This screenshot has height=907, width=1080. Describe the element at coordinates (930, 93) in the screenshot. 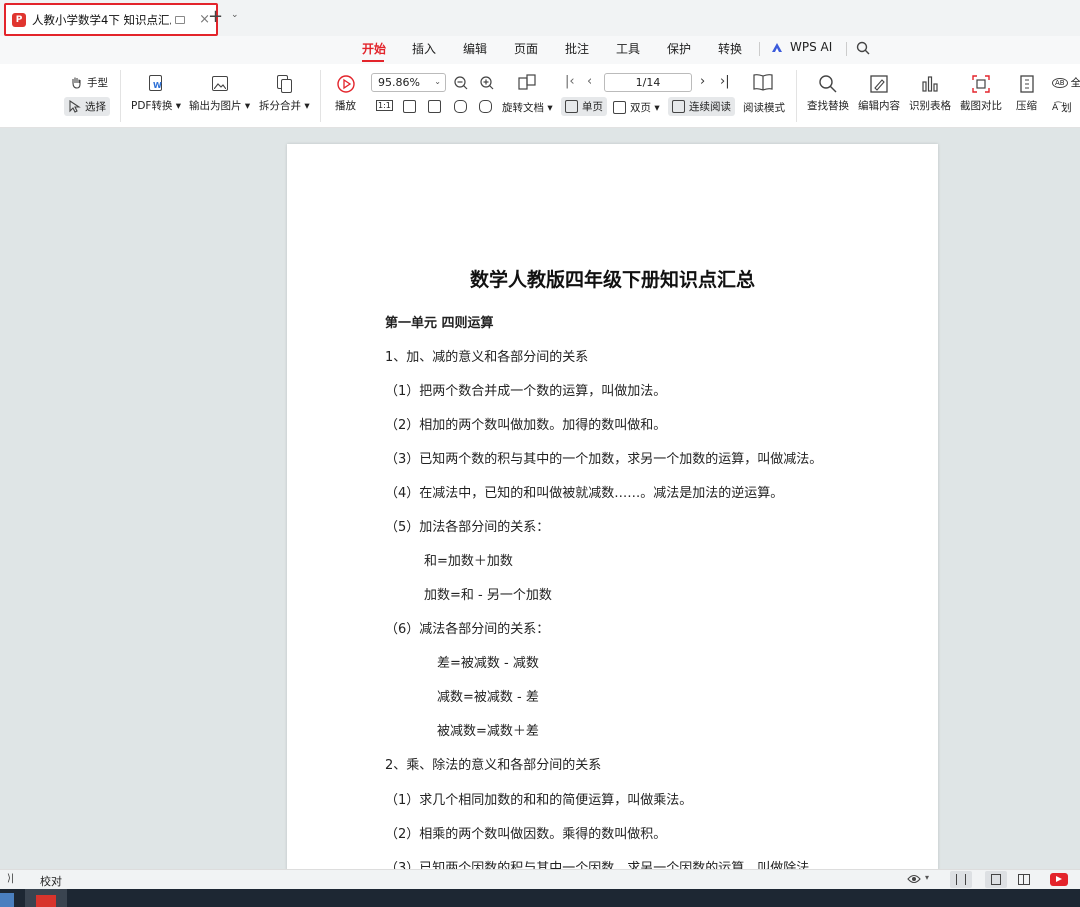

I see `recognize-table-button: 识别表格` at that location.